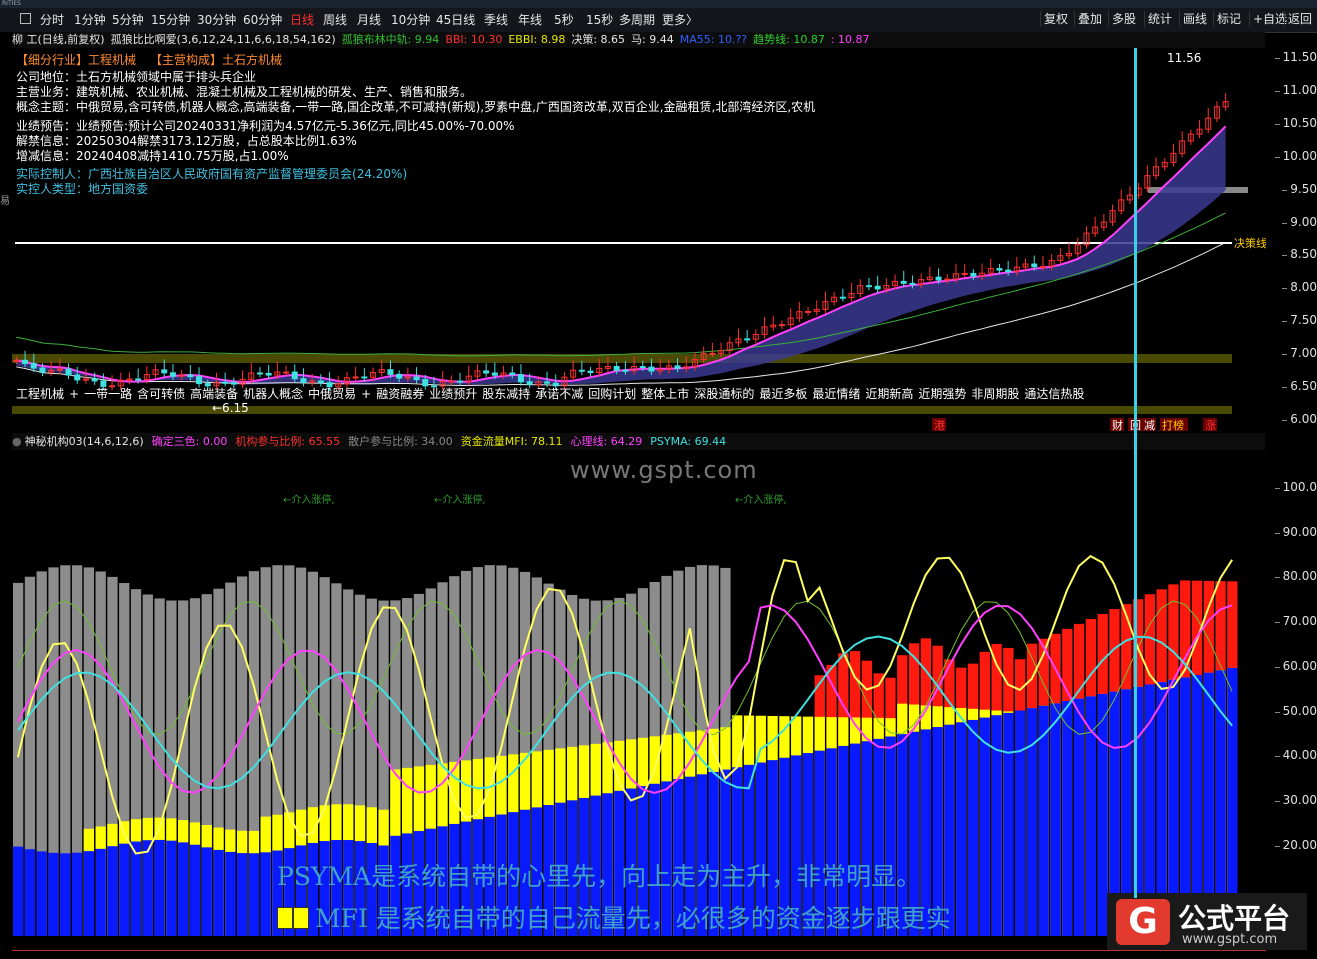  I want to click on info-label-1: 主营业务：, so click(46, 92).